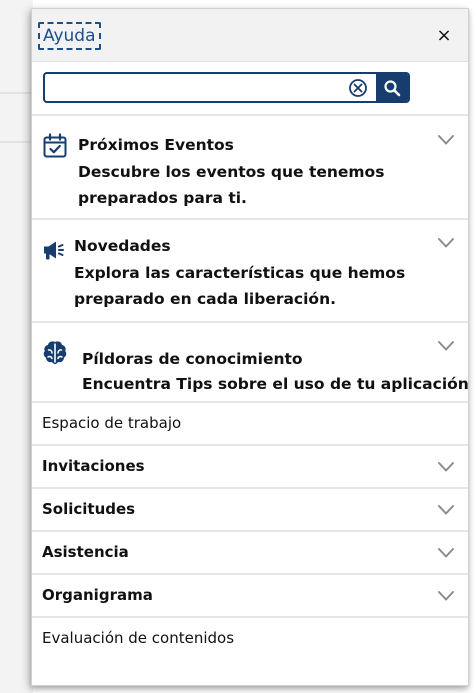 The image size is (476, 693). Describe the element at coordinates (250, 637) in the screenshot. I see `menu-item-evaluacion-de-contenidos: Evaluación de contenidos` at that location.